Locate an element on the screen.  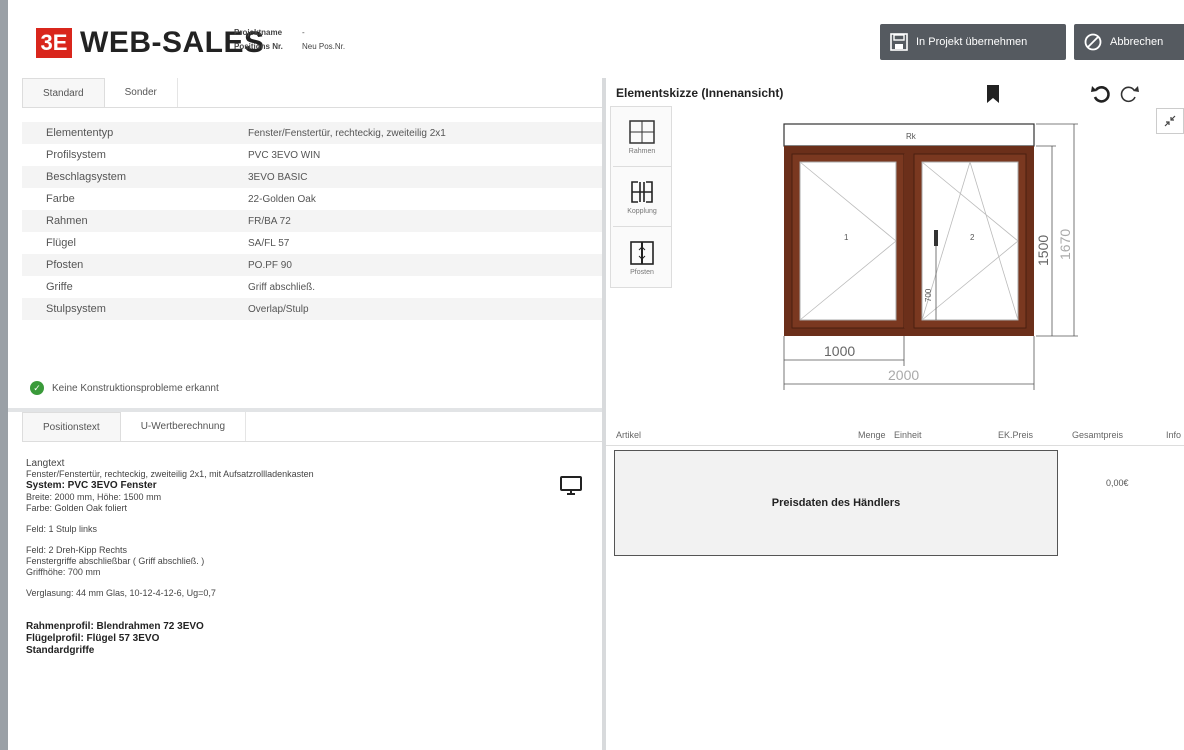
save-button-label: In Projekt übernehmen is located at coordinates (972, 42).